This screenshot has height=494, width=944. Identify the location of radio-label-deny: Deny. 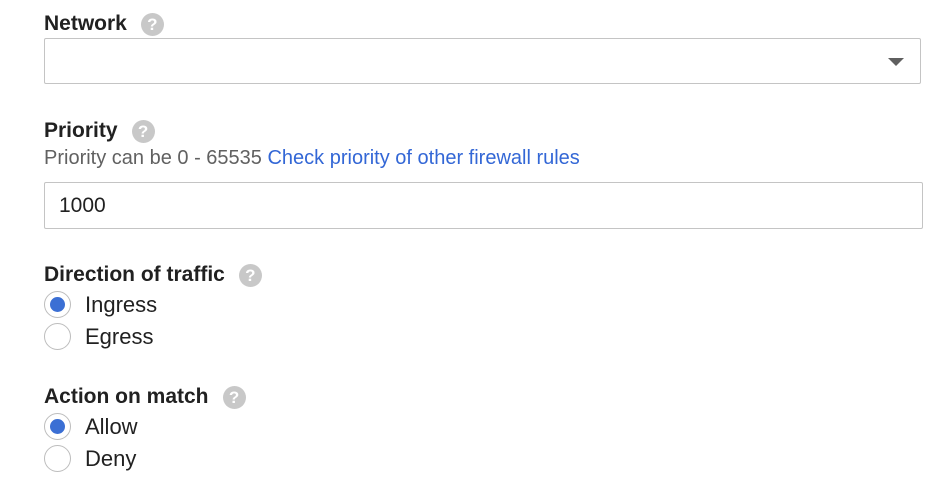
(111, 458).